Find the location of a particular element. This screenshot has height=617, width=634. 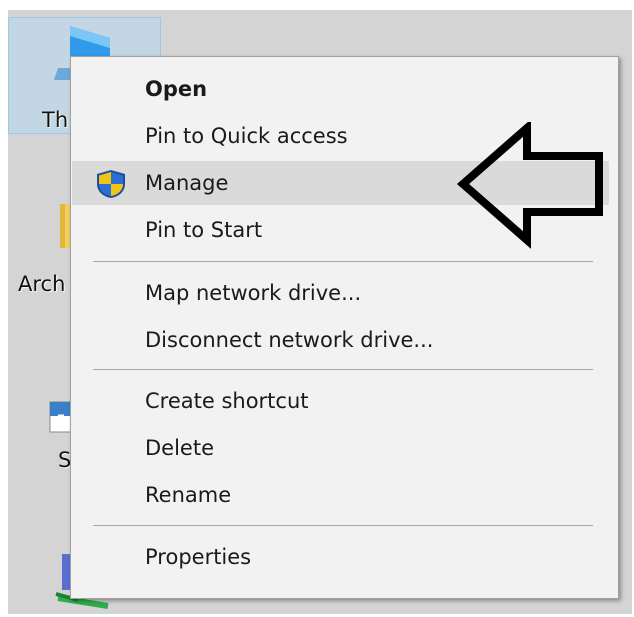

menu-item-label: Open is located at coordinates (176, 89).